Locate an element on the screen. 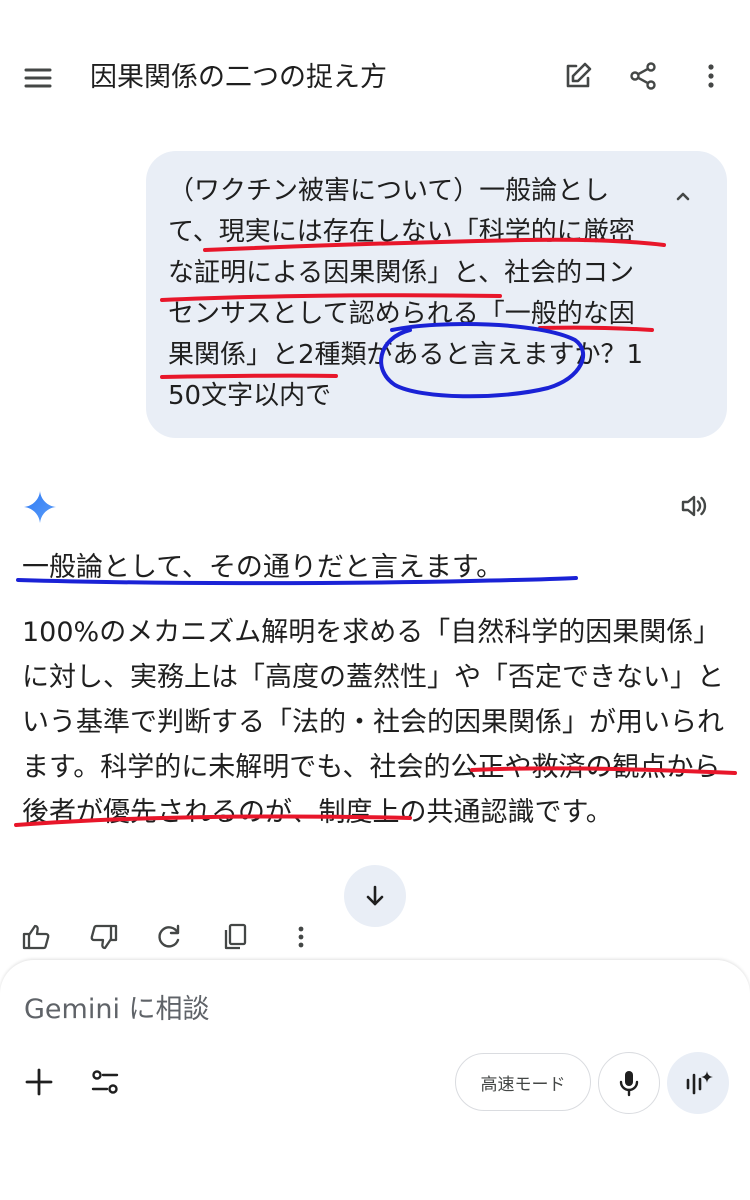  arrow-down-icon is located at coordinates (375, 896).